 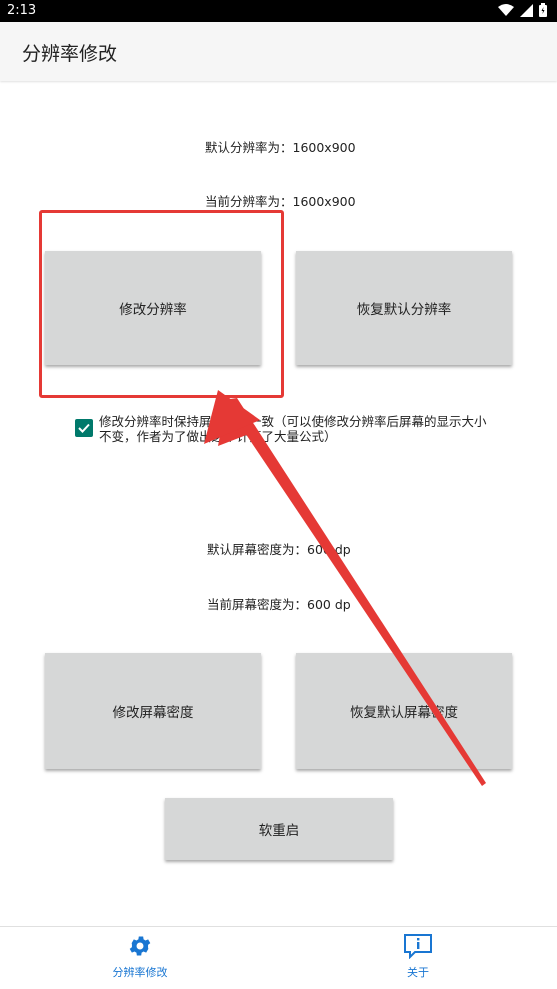 What do you see at coordinates (543, 10) in the screenshot?
I see `battery-icon` at bounding box center [543, 10].